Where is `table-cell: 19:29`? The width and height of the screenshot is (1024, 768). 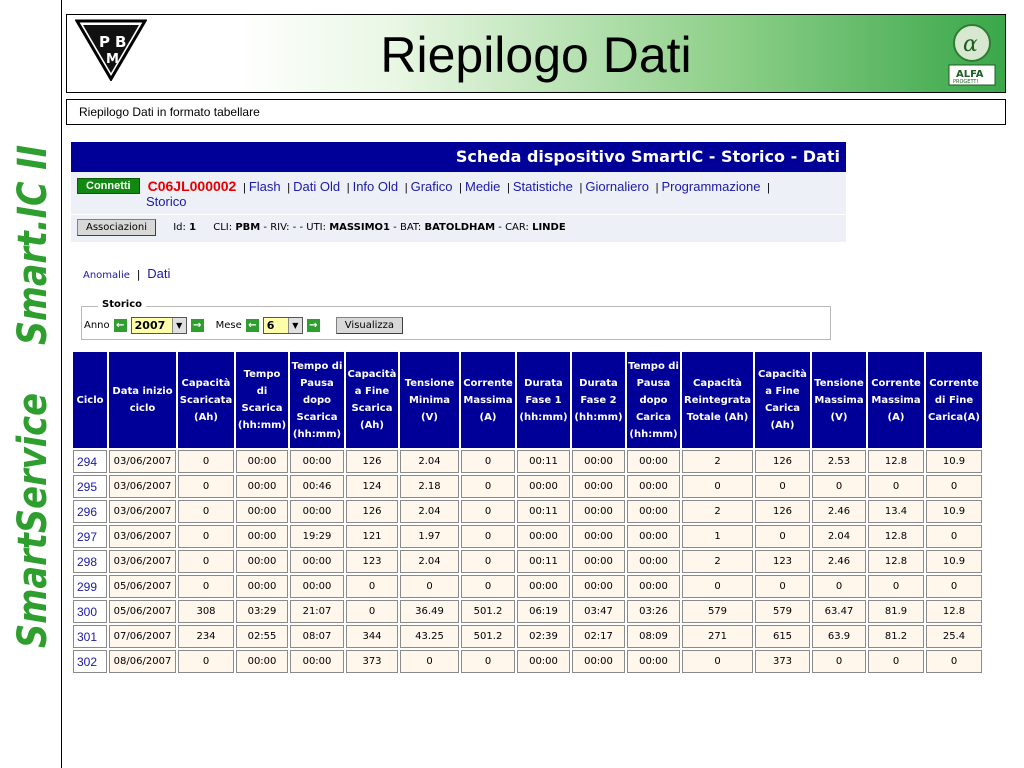
table-cell: 19:29 is located at coordinates (317, 536).